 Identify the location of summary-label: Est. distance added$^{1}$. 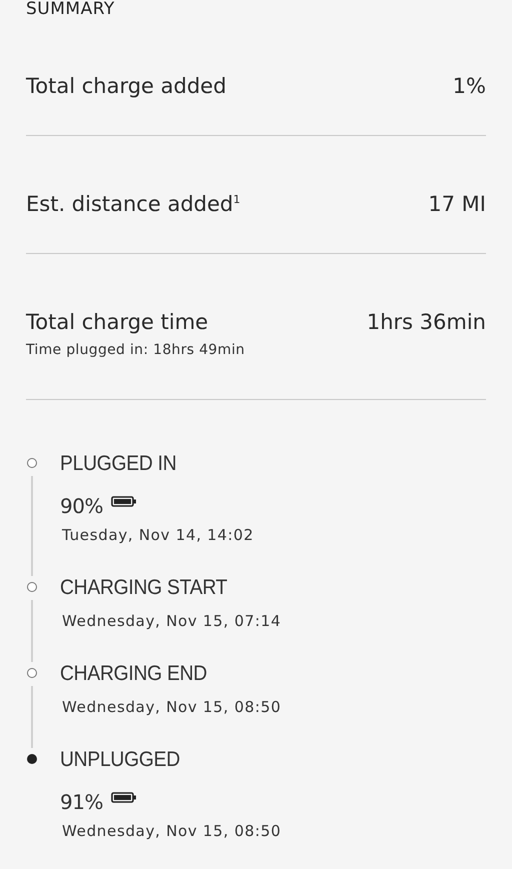
(133, 204).